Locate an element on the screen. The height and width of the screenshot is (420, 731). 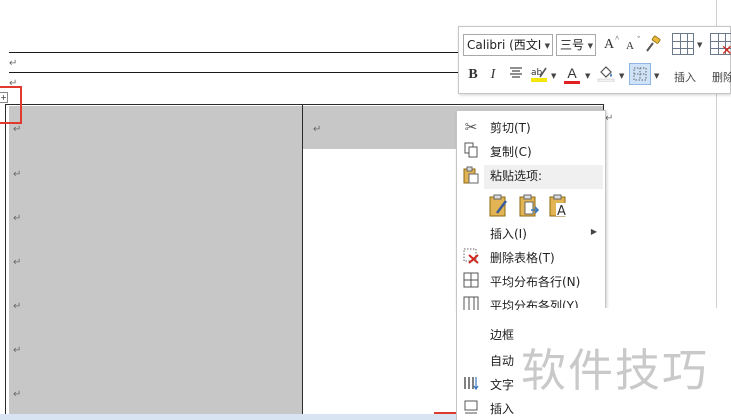
font-color-button: A is located at coordinates (572, 73).